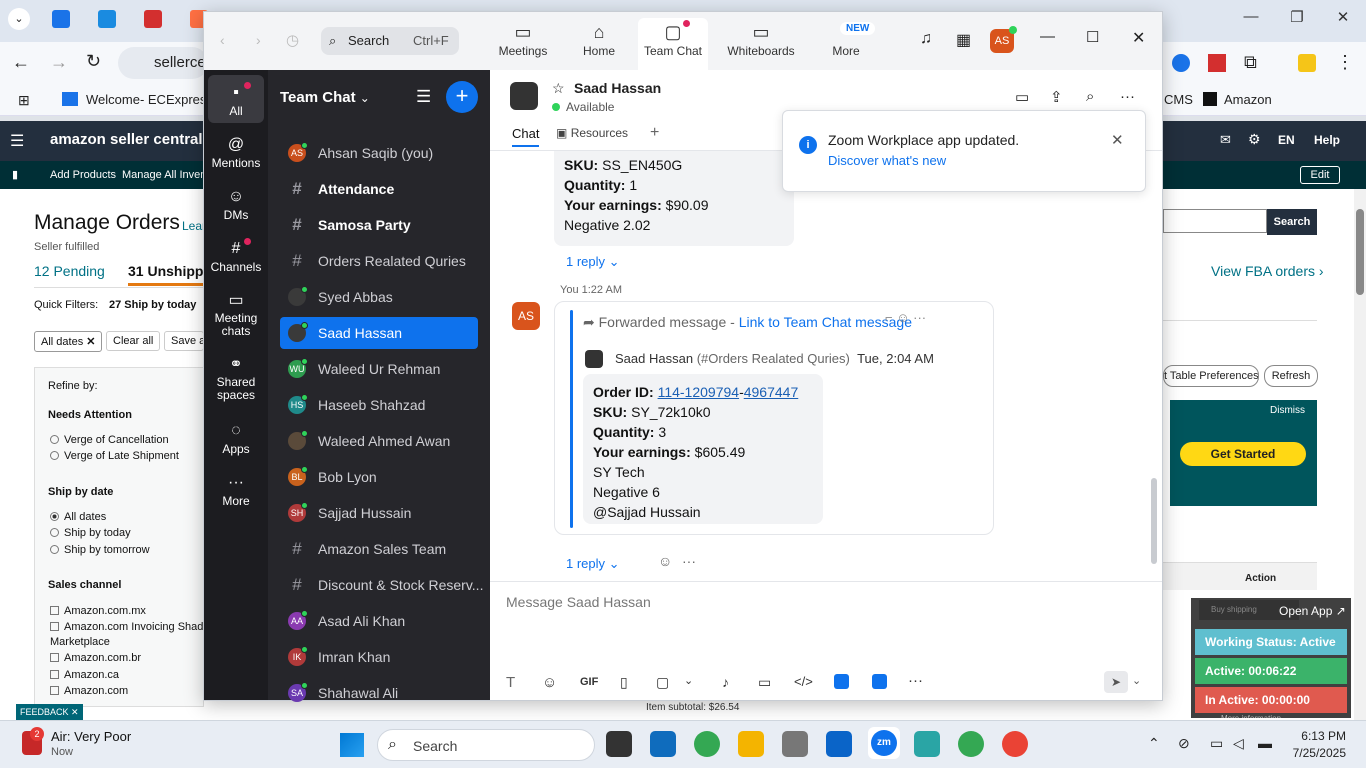  What do you see at coordinates (751, 744) in the screenshot?
I see `explorer-icon` at bounding box center [751, 744].